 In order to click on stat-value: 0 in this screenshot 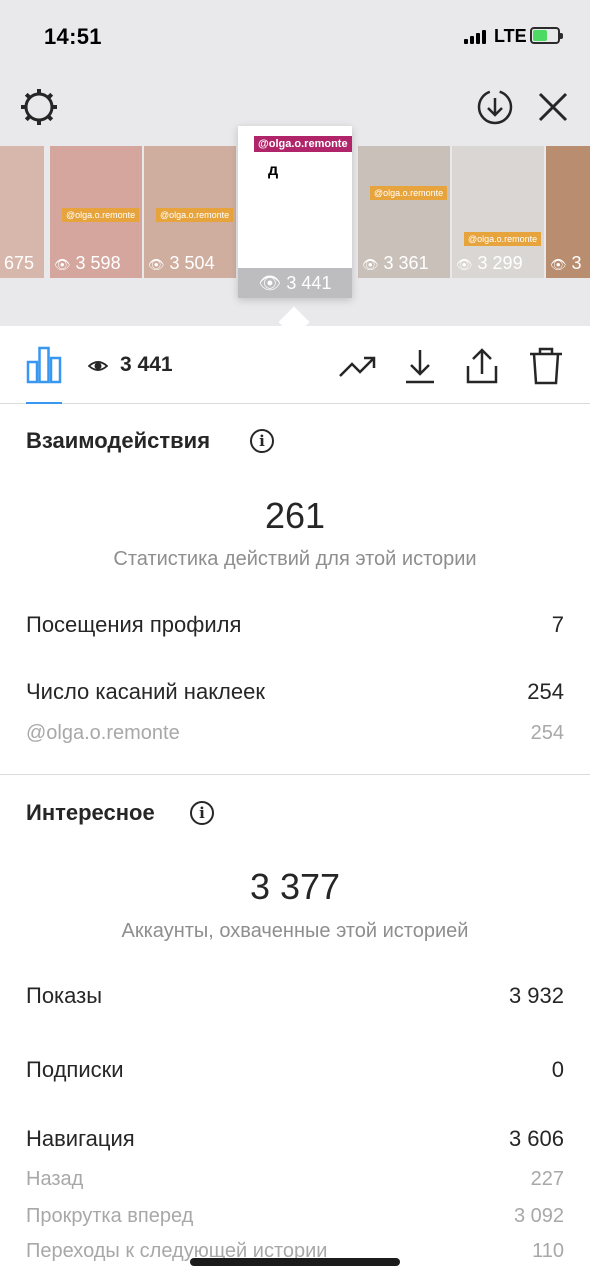, I will do `click(557, 1069)`.